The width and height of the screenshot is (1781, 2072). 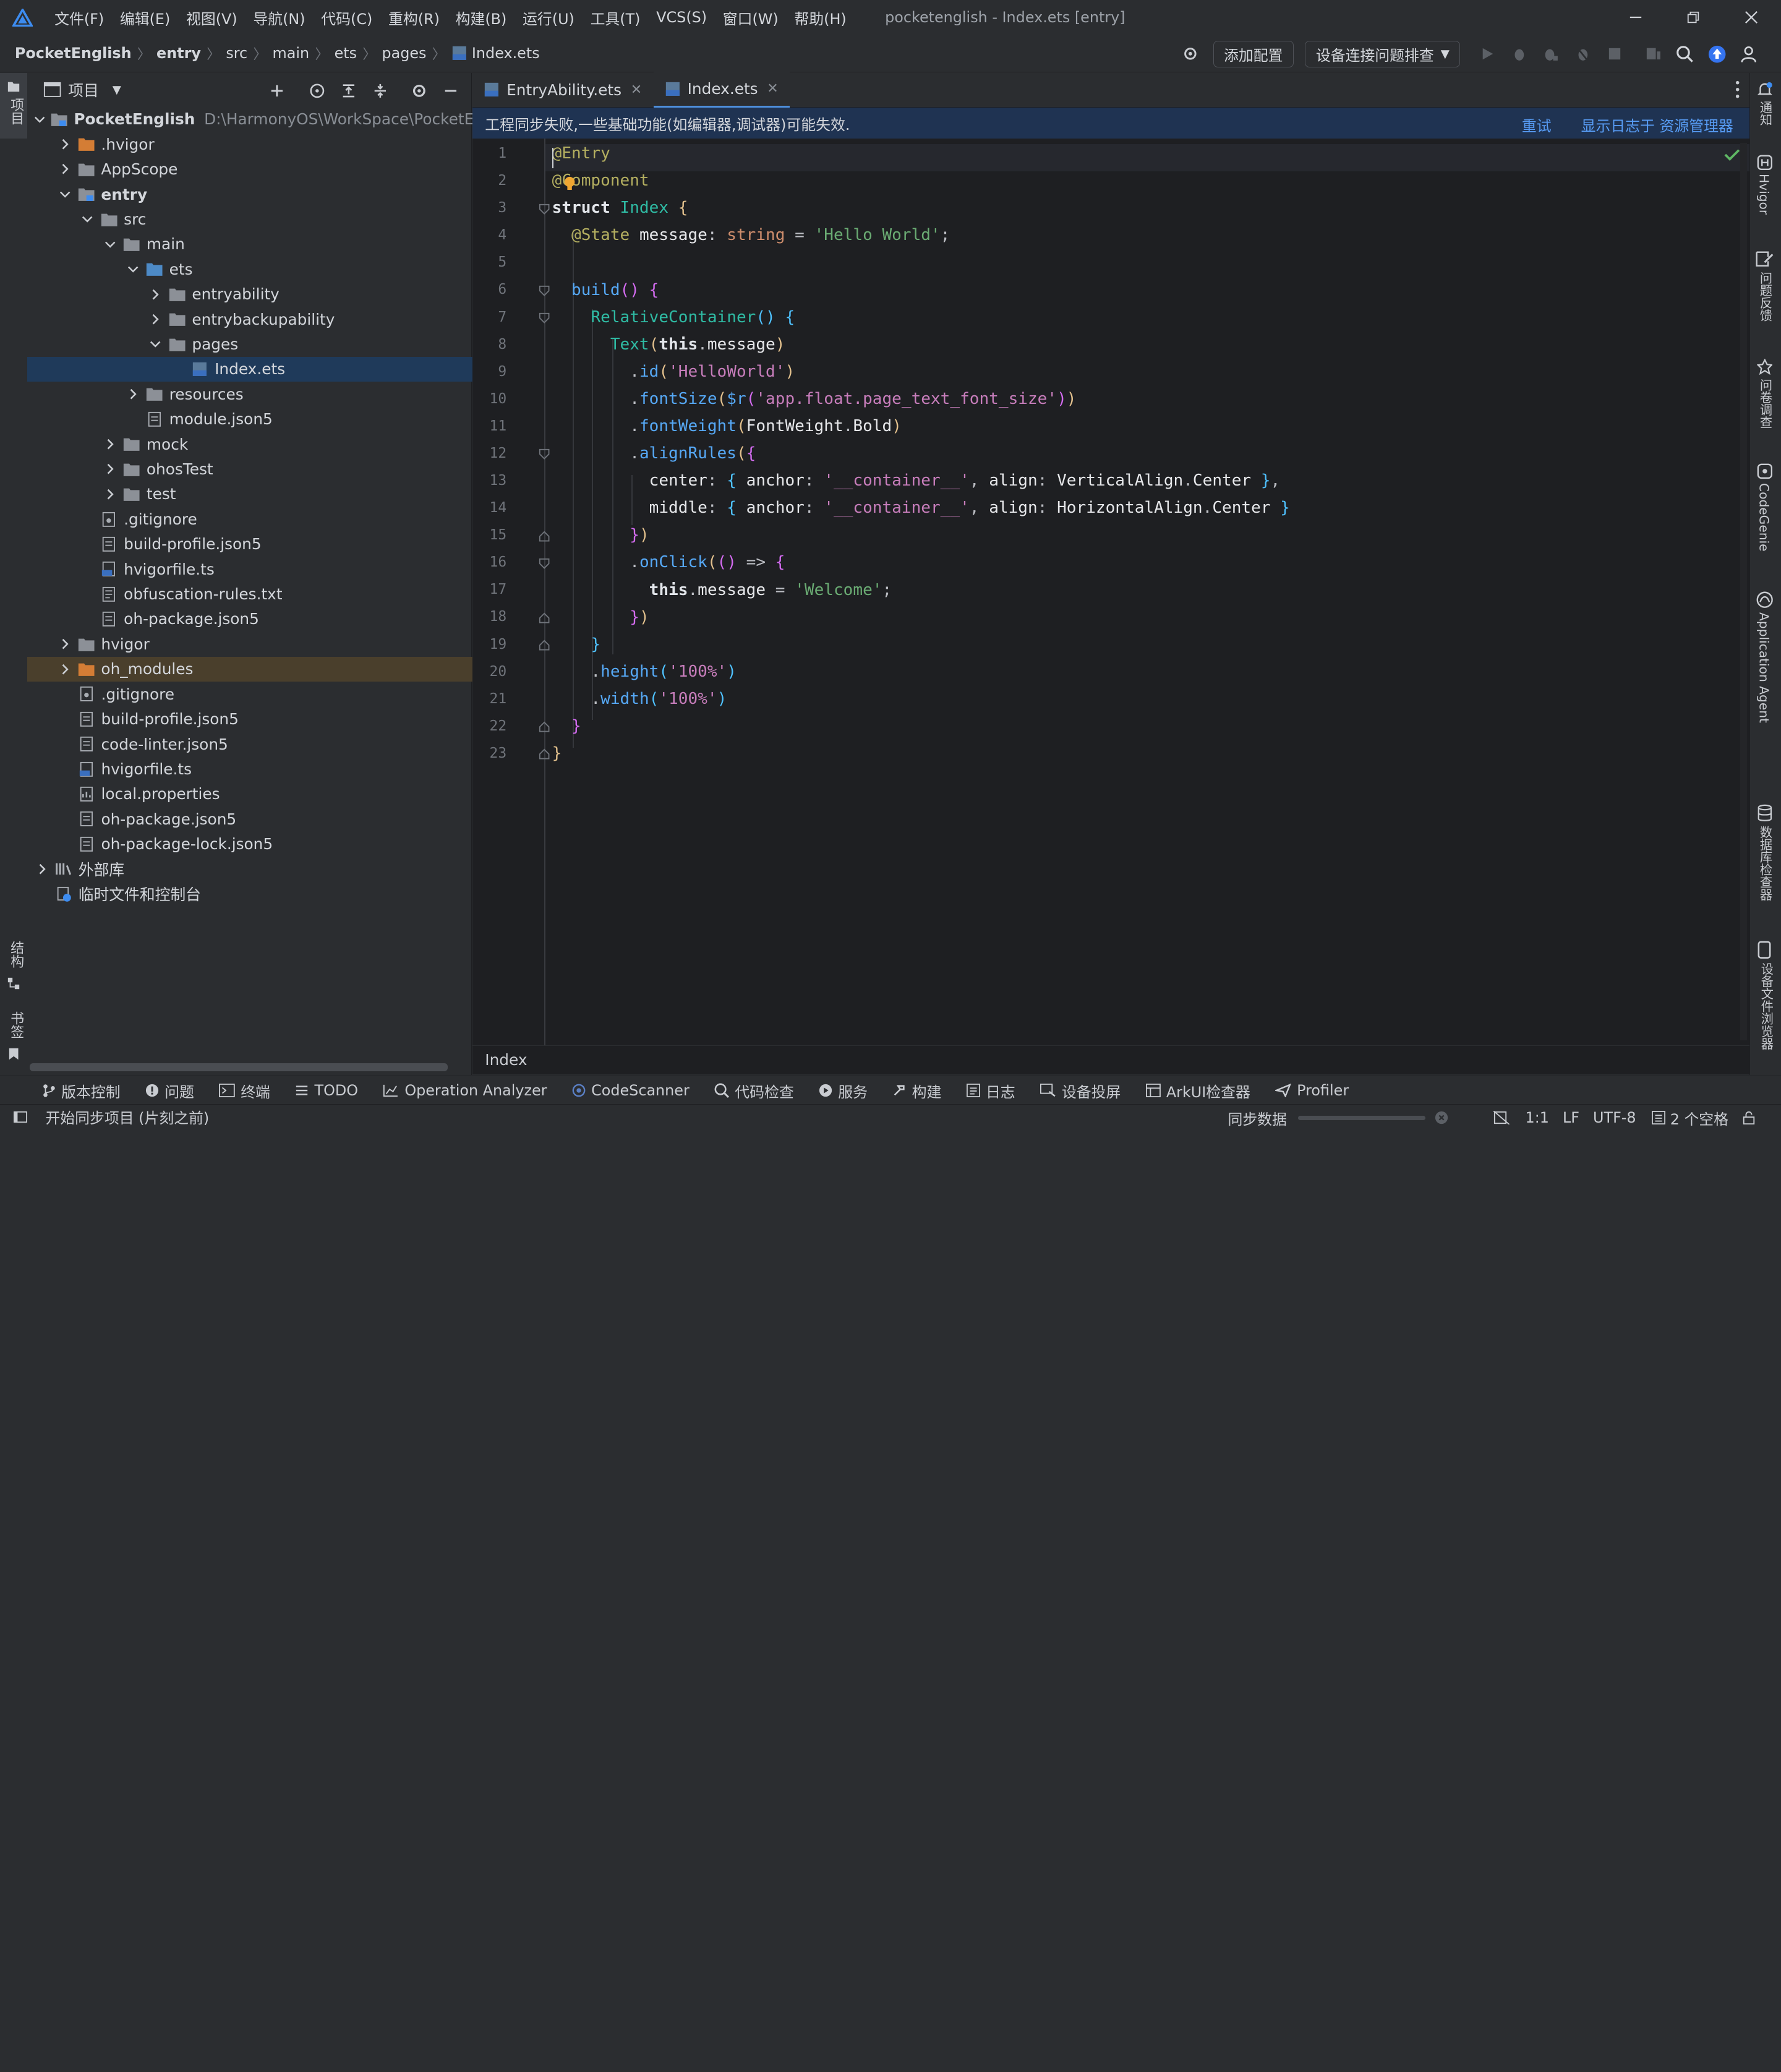 What do you see at coordinates (548, 17) in the screenshot?
I see `menu-run: 运行(U)` at bounding box center [548, 17].